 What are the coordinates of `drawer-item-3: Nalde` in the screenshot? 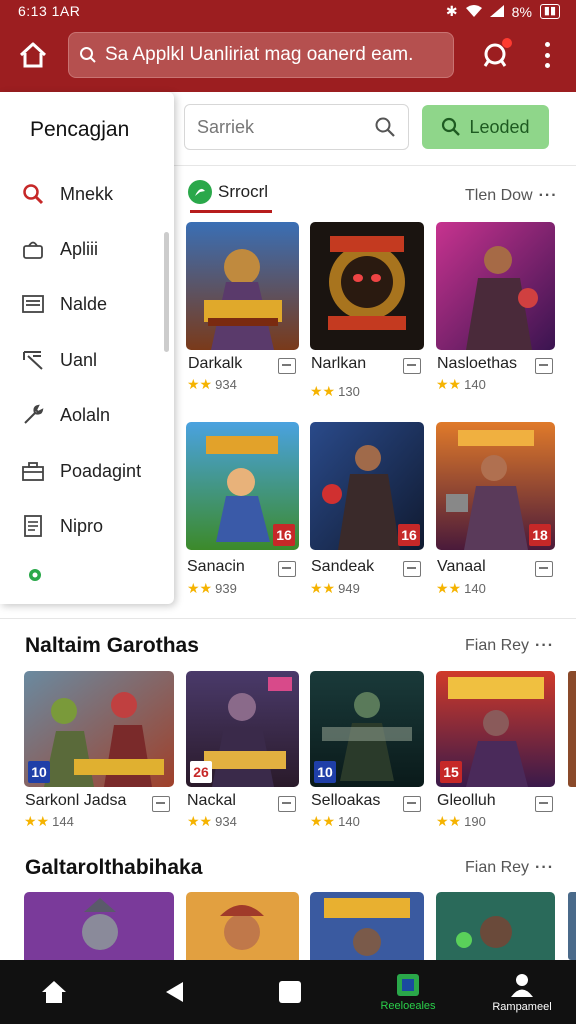 It's located at (90, 304).